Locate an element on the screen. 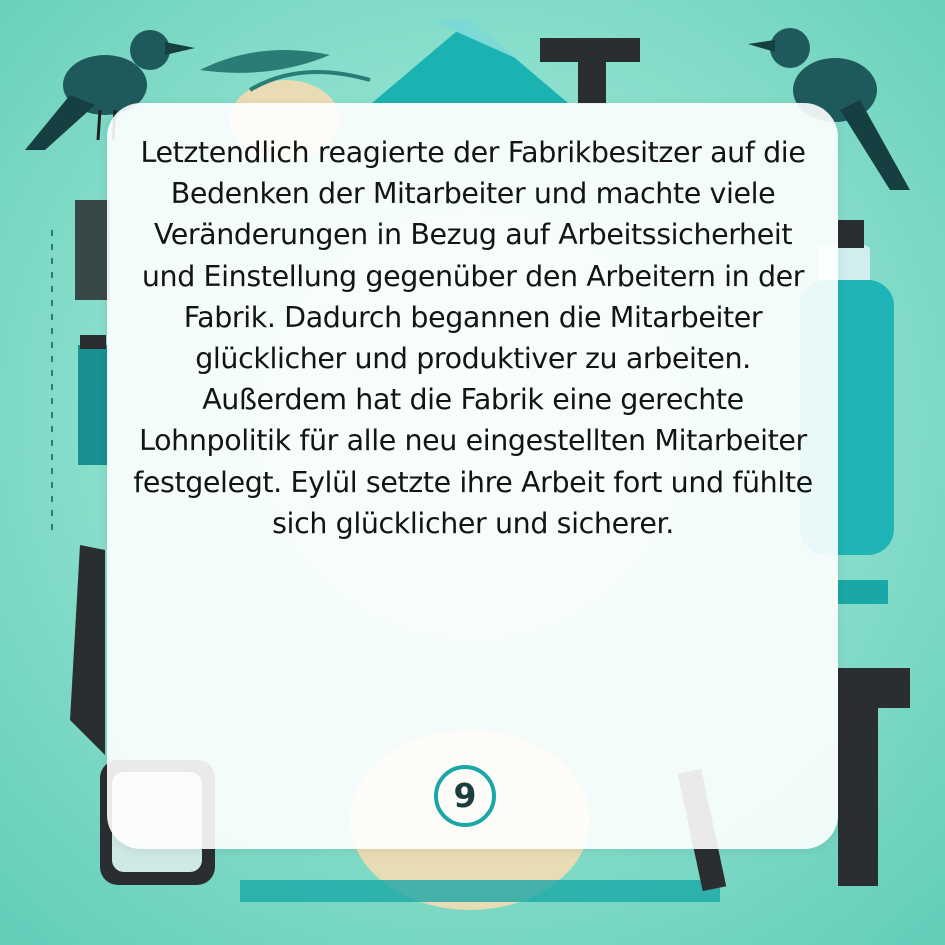 The height and width of the screenshot is (945, 945). page-number: 9 is located at coordinates (465, 795).